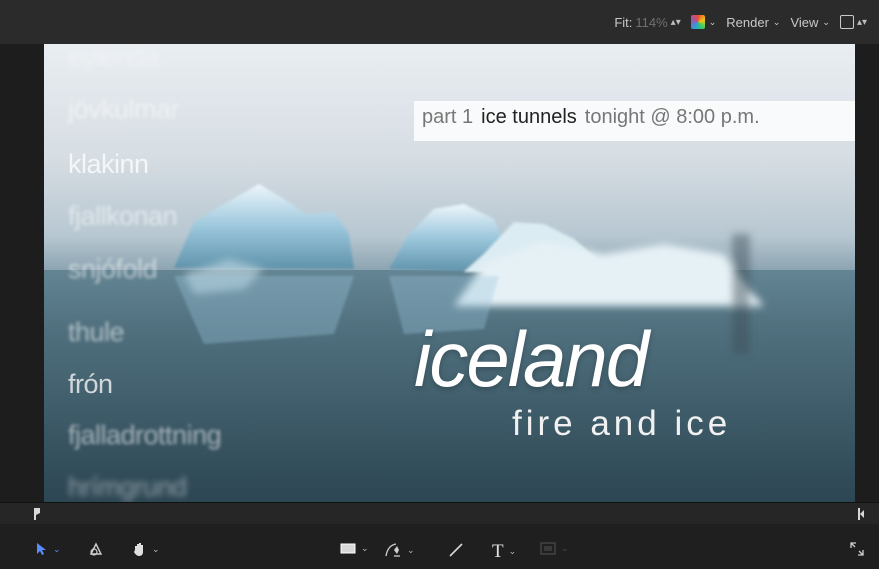 This screenshot has height=569, width=879. I want to click on pen-icon, so click(392, 550).